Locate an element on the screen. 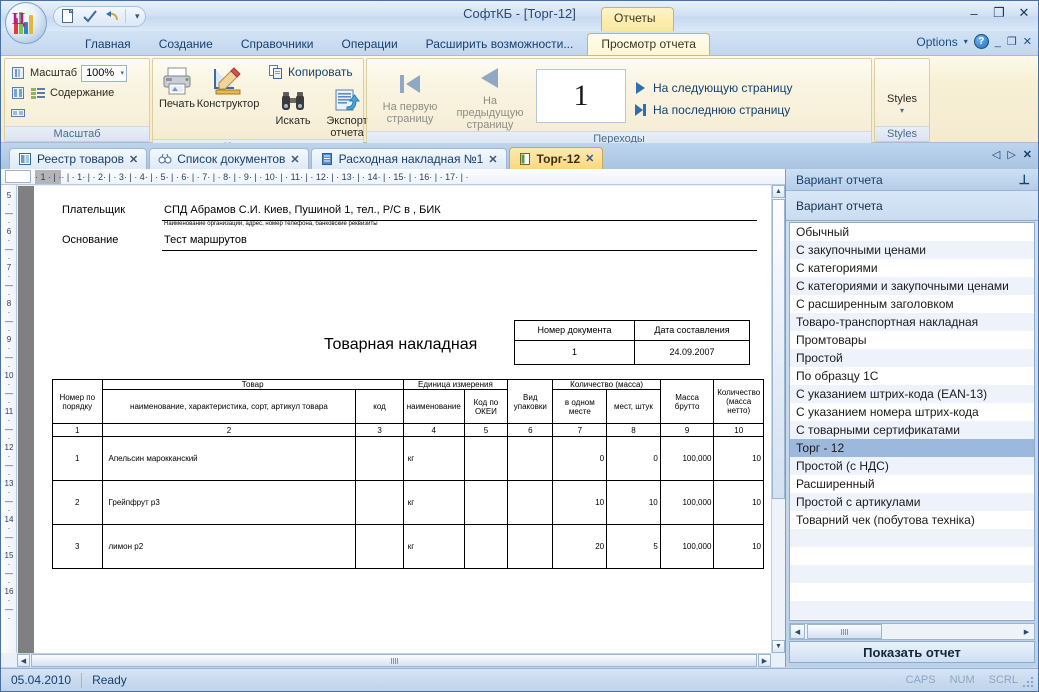  document-tab-invoice: Расходная накладная №1 ✕ is located at coordinates (408, 158).